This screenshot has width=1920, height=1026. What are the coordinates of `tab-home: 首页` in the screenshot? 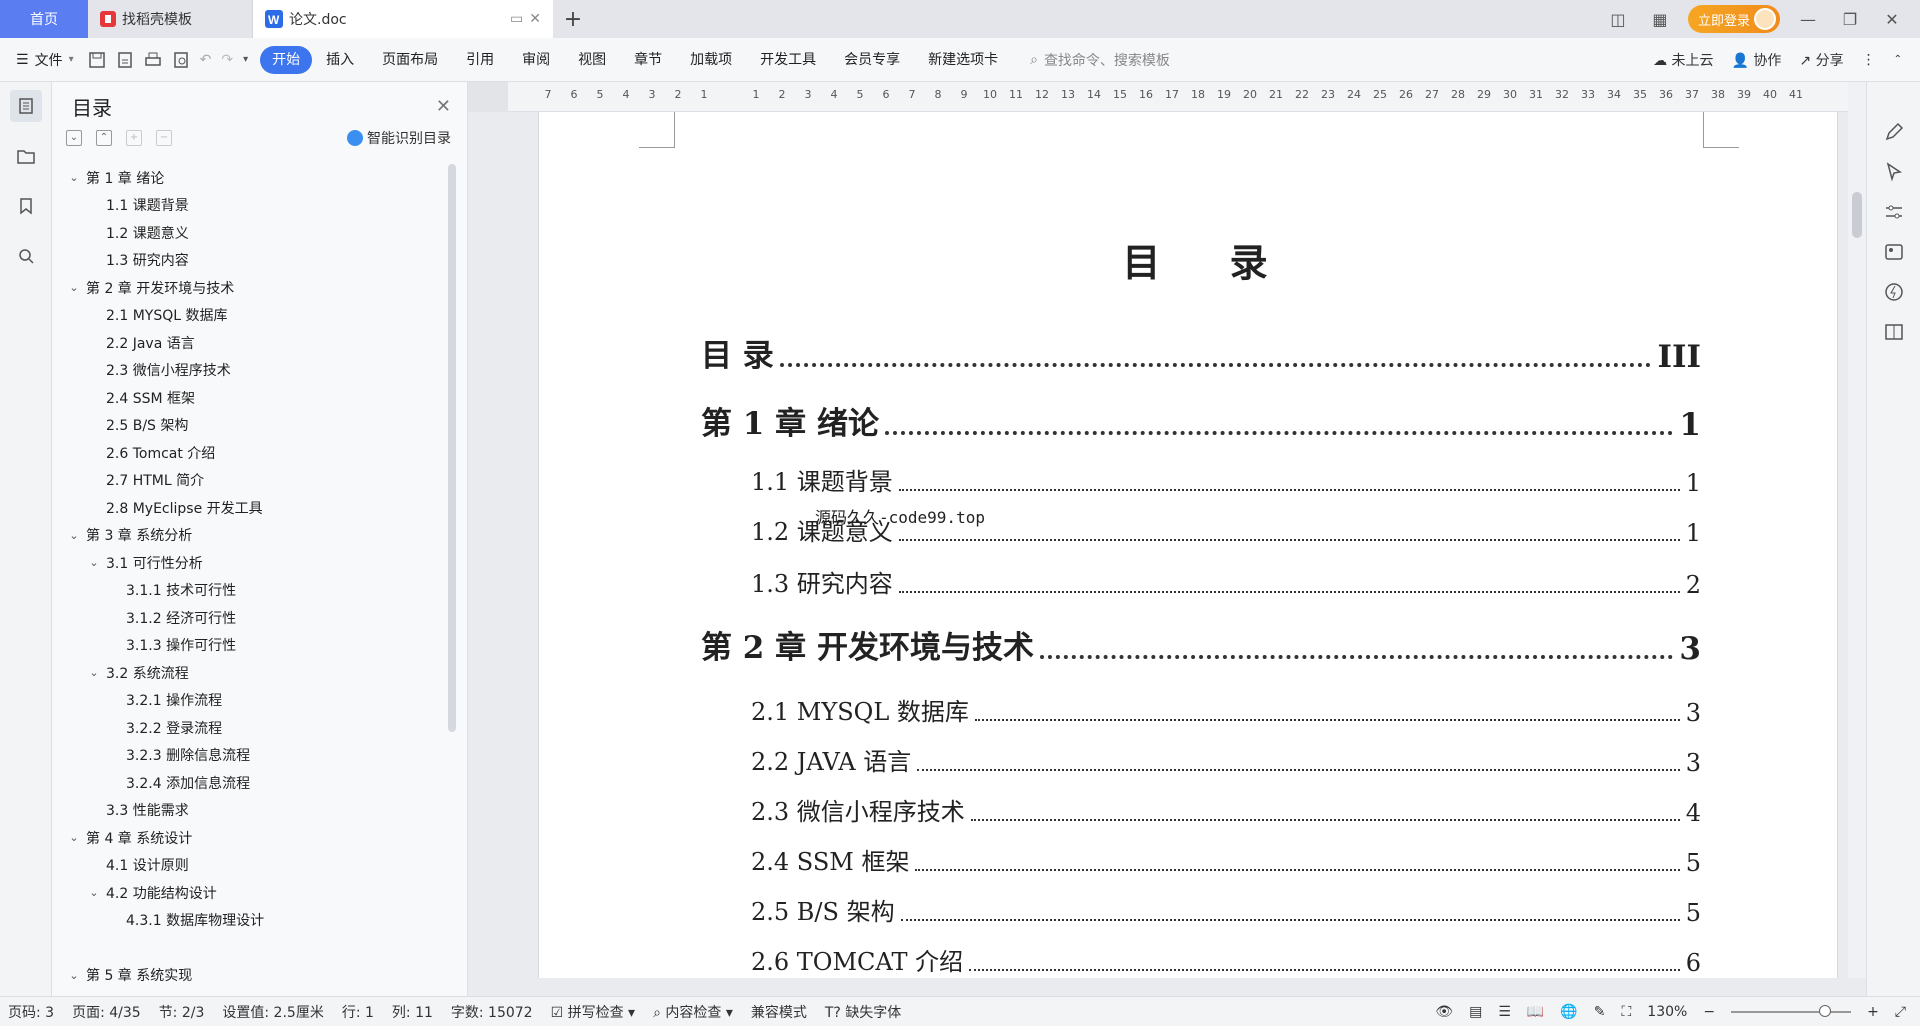 It's located at (44, 19).